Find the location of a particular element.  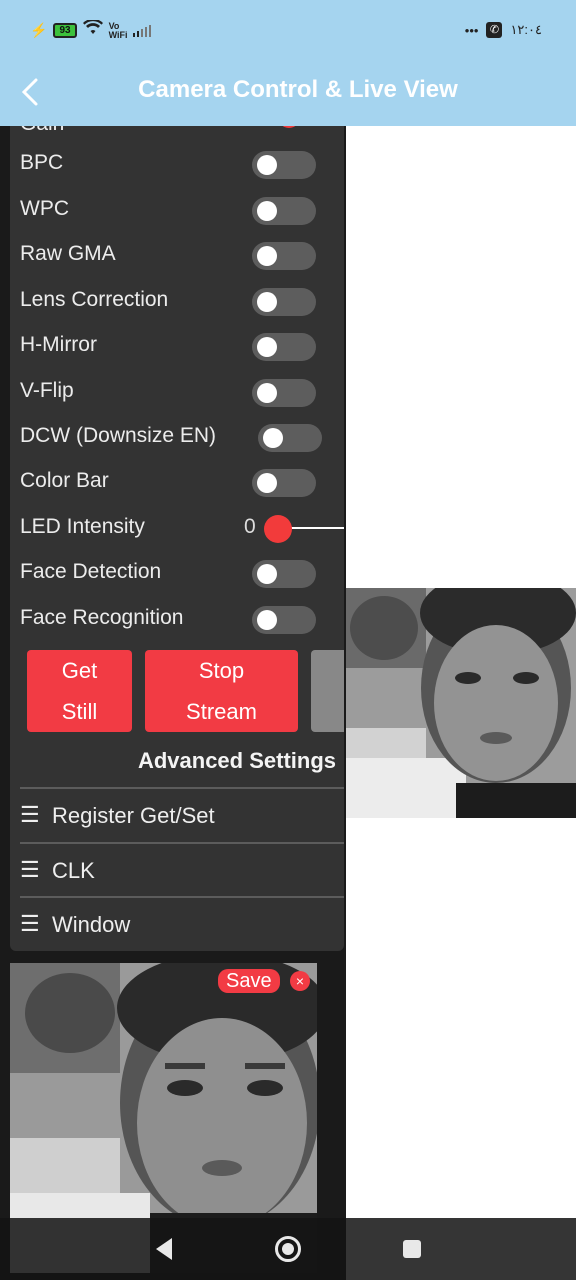

status-right: ••• ✆ ١٢:٠٤ is located at coordinates (503, 30).